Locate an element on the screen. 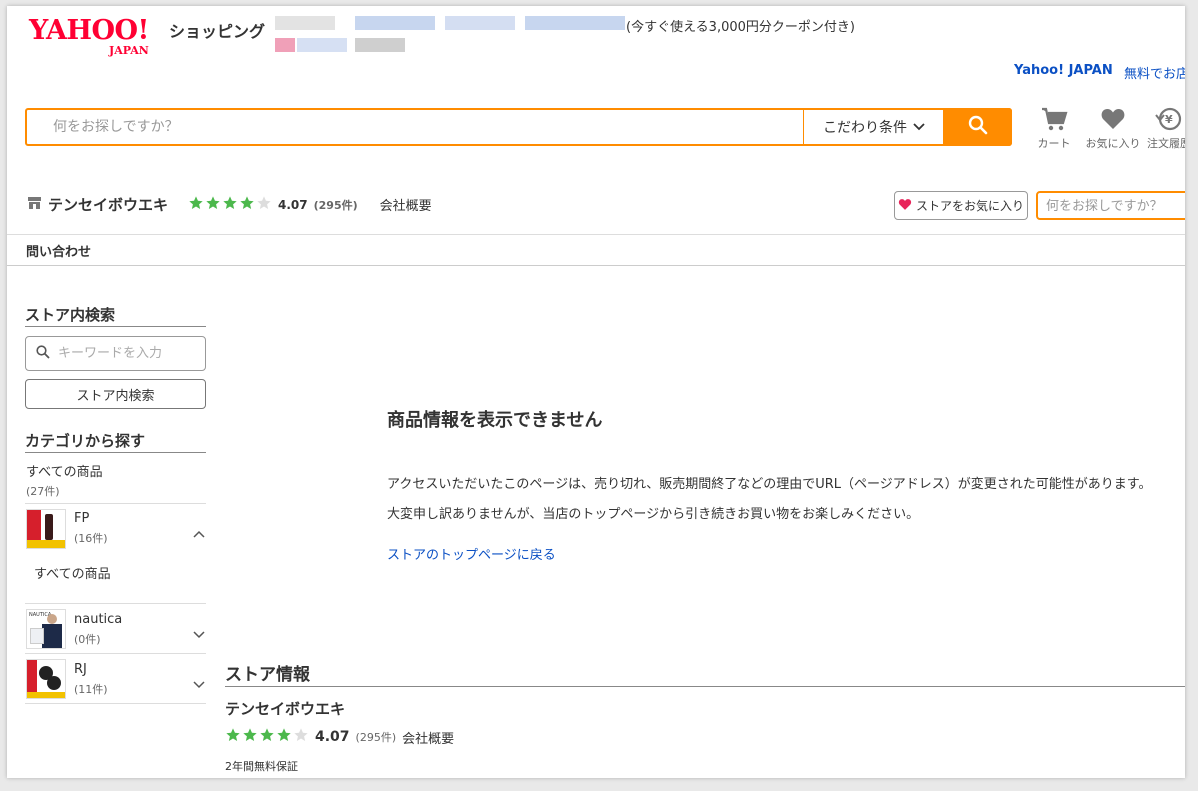  warranty-text: 2年間無料保証 is located at coordinates (261, 766).